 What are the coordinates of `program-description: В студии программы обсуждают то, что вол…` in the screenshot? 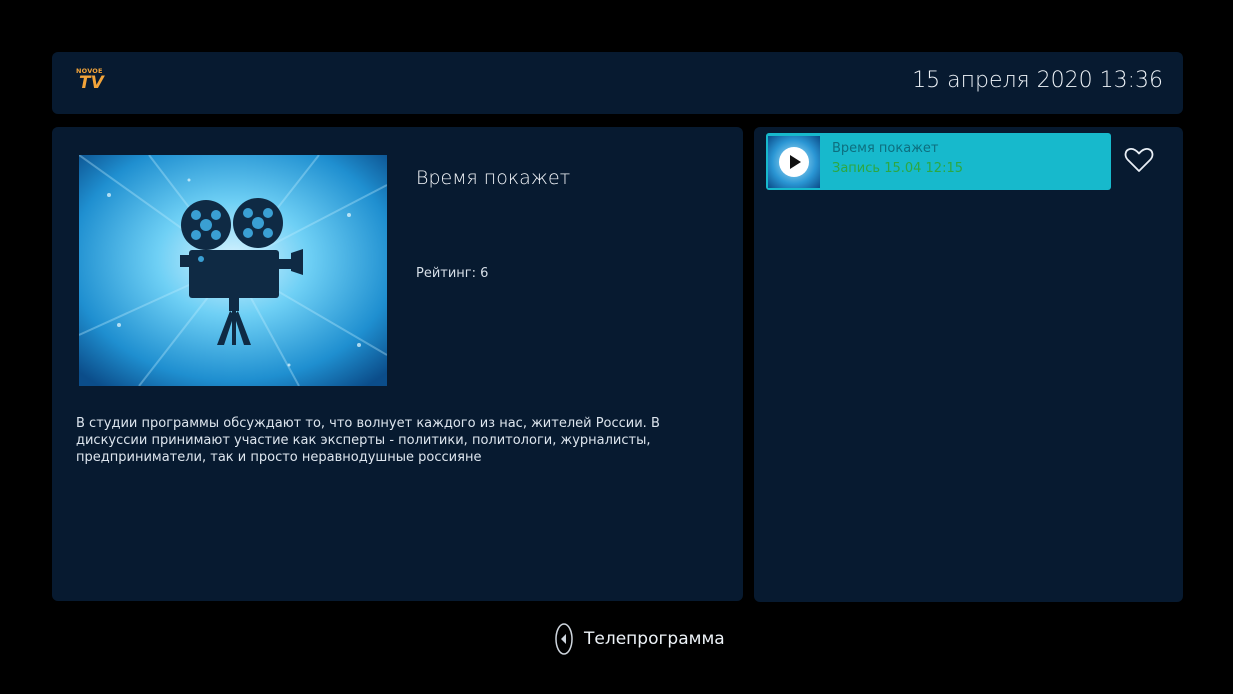 It's located at (368, 440).